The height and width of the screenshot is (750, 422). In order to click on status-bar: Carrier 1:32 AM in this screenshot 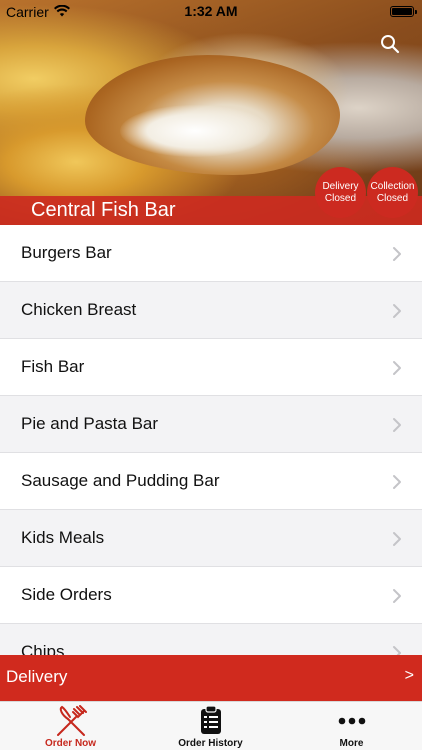, I will do `click(211, 11)`.